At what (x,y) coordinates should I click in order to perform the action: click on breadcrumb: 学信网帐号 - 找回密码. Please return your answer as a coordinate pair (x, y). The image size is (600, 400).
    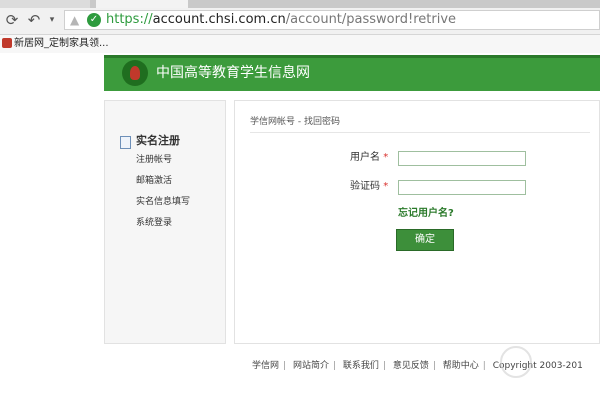
    Looking at the image, I should click on (295, 122).